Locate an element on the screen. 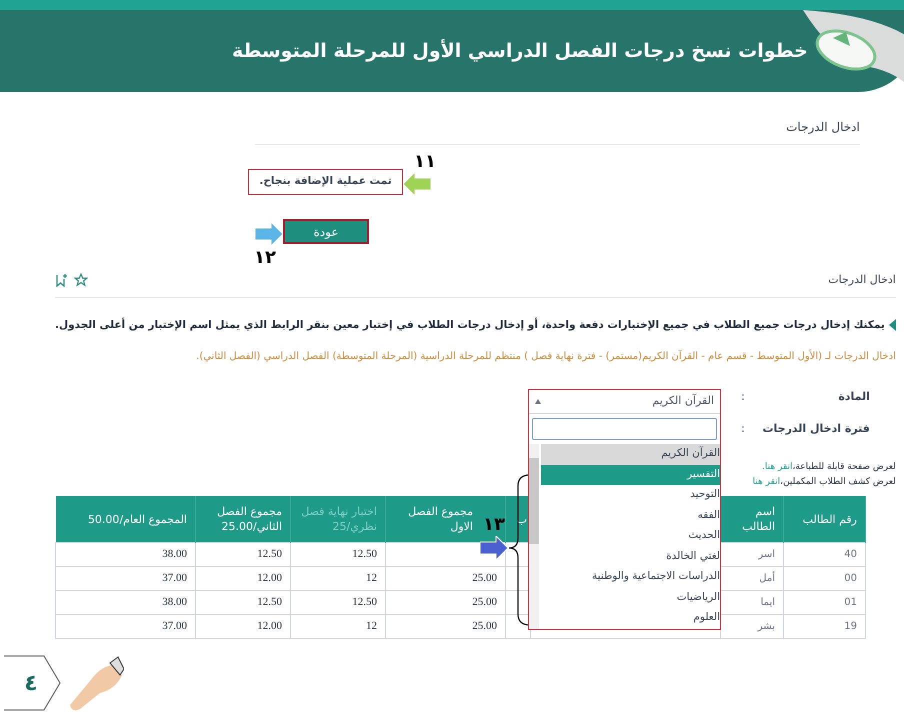  subject-dropdown: القرآن الكريم القرآن الكريم التفسير التوحيد الفقه الحديث لغتي الخالدة الدراسات الاجتماعية والوطنية الرياضيات العلوم is located at coordinates (624, 509).